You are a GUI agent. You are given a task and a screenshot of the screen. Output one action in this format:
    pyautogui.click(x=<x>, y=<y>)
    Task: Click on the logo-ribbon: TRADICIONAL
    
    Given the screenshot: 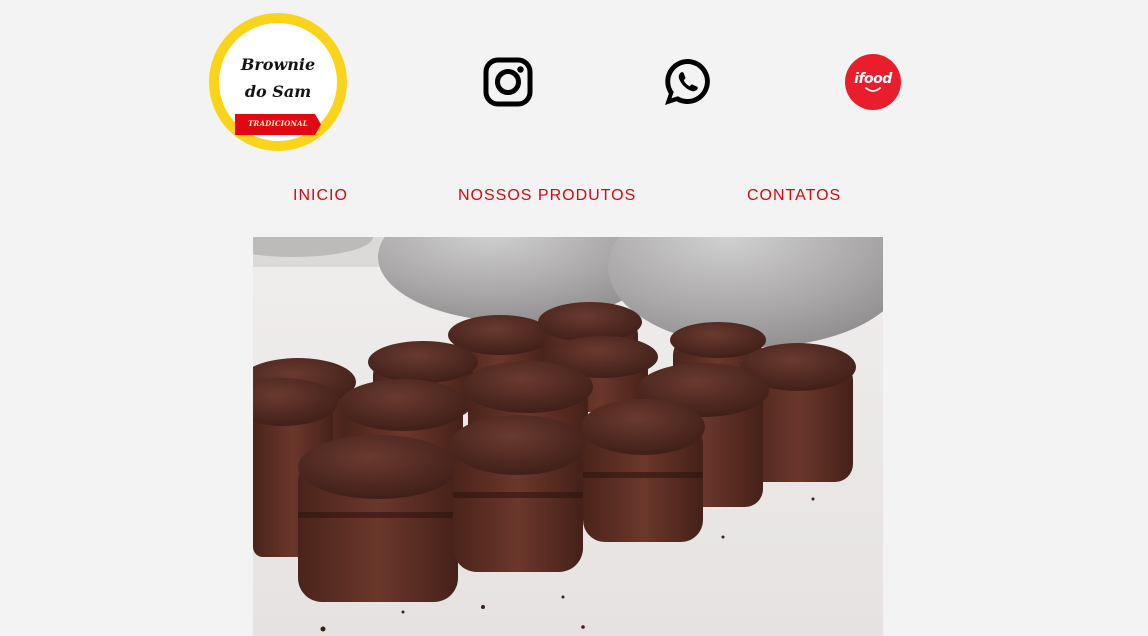 What is the action you would take?
    pyautogui.click(x=278, y=124)
    